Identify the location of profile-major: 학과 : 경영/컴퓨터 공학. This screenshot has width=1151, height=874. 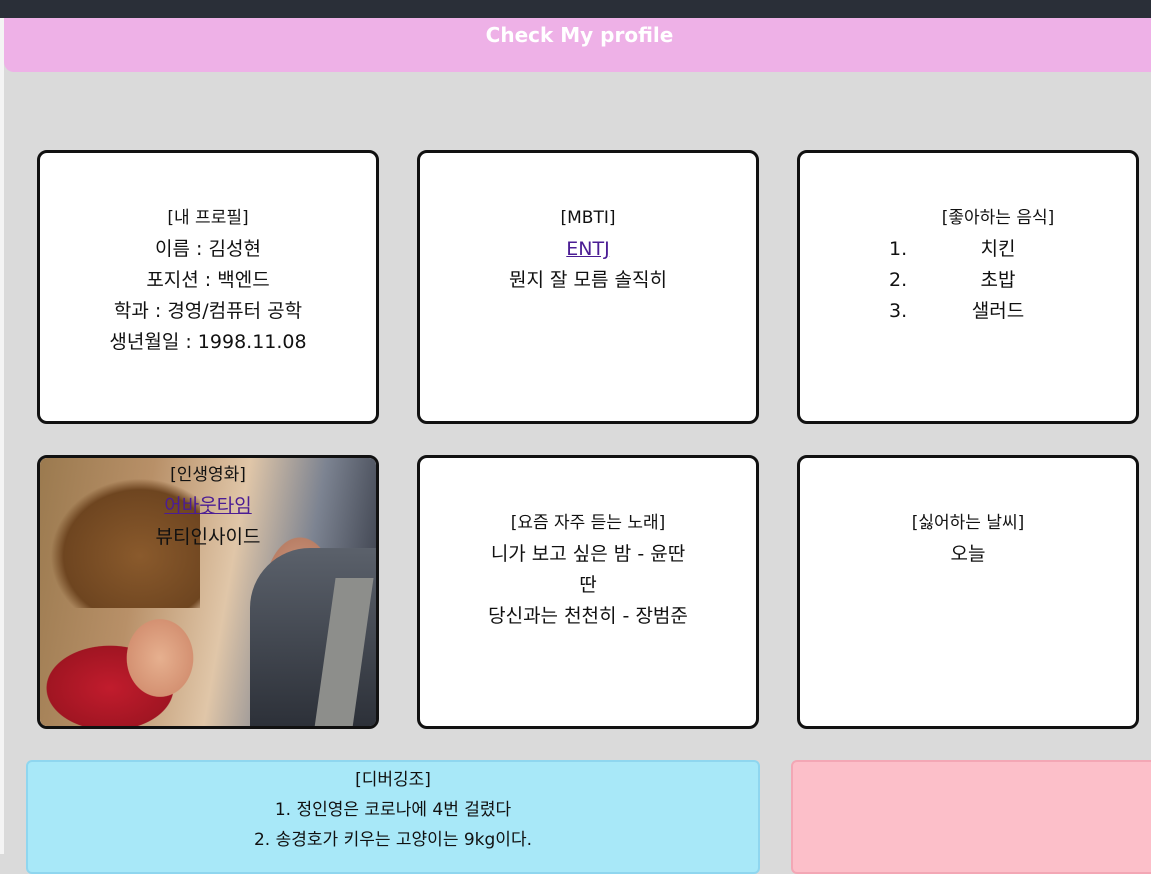
(208, 311).